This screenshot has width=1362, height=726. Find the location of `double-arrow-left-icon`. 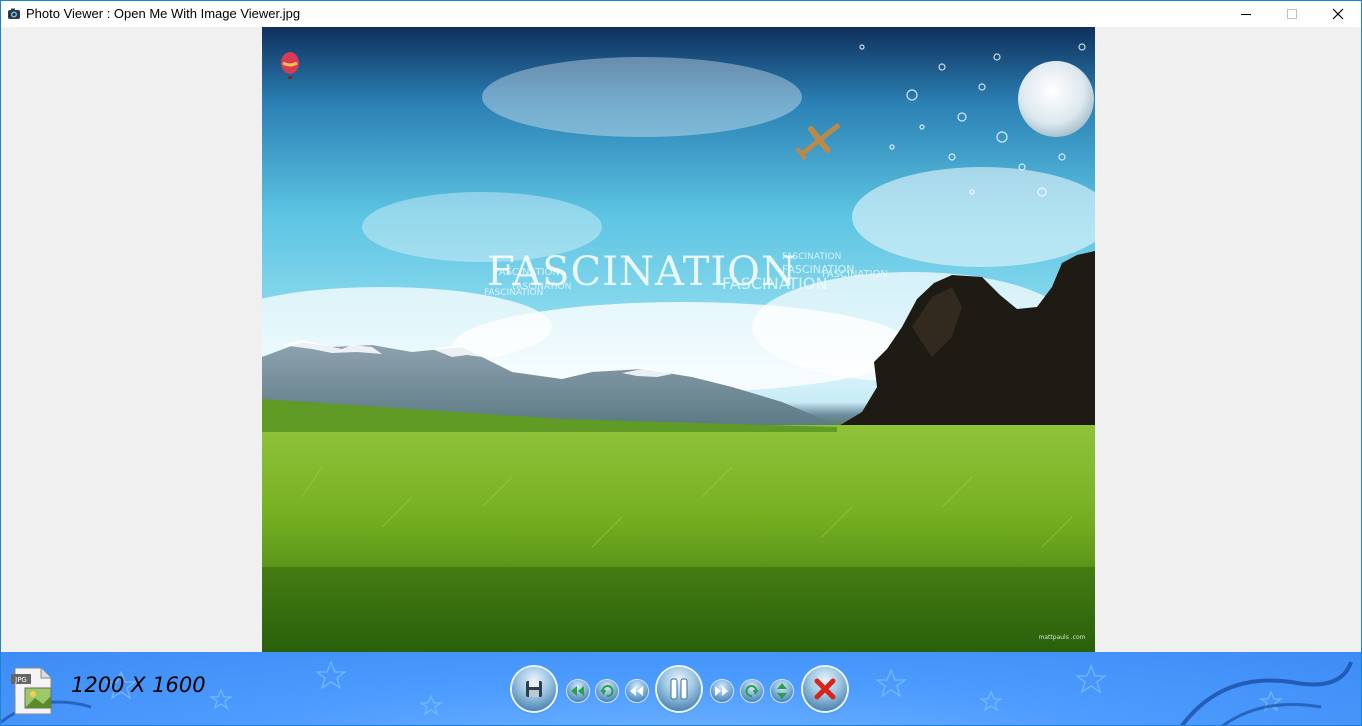

double-arrow-left-icon is located at coordinates (577, 691).